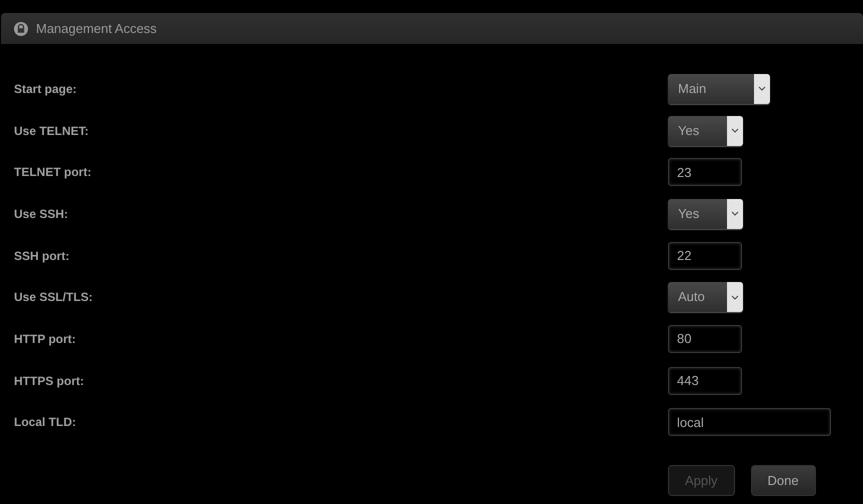 The height and width of the screenshot is (504, 863). Describe the element at coordinates (49, 381) in the screenshot. I see `field-label: HTTPS port:` at that location.